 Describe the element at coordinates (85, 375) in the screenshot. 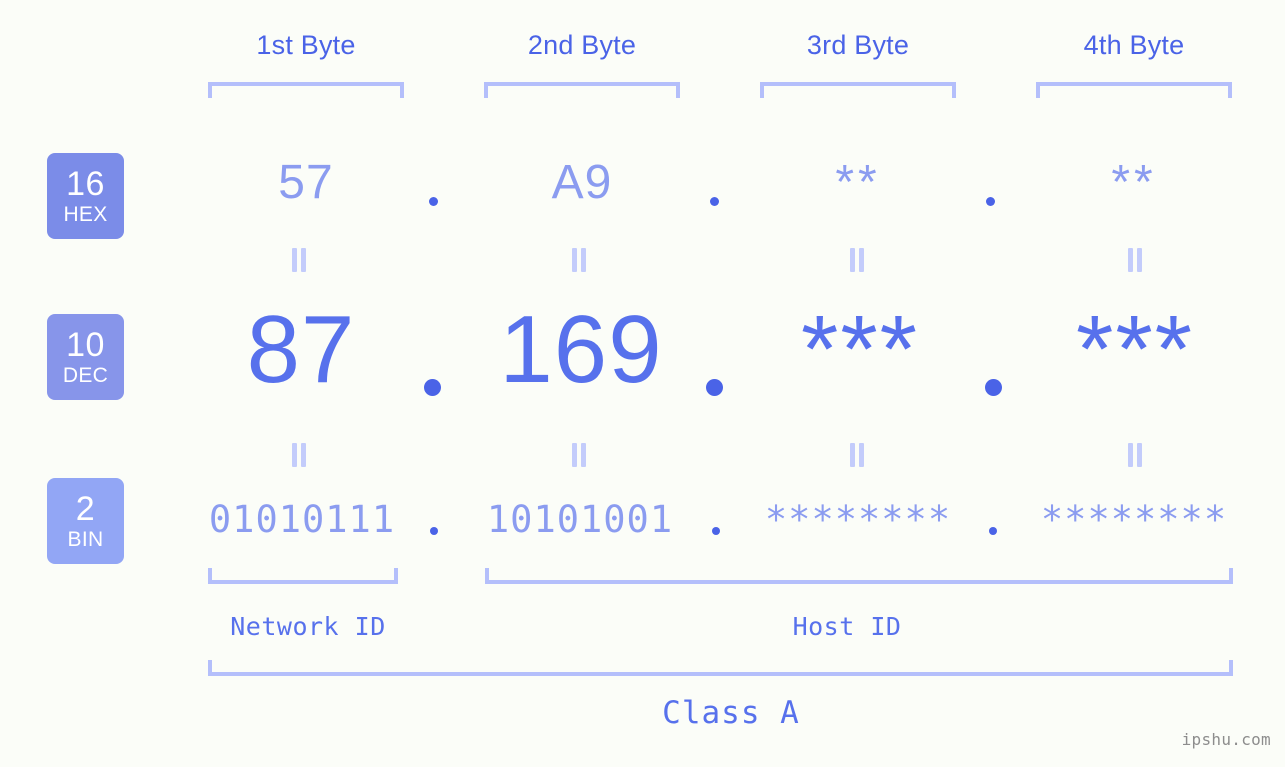

I see `base-badge-dec-abbr: DEC` at that location.